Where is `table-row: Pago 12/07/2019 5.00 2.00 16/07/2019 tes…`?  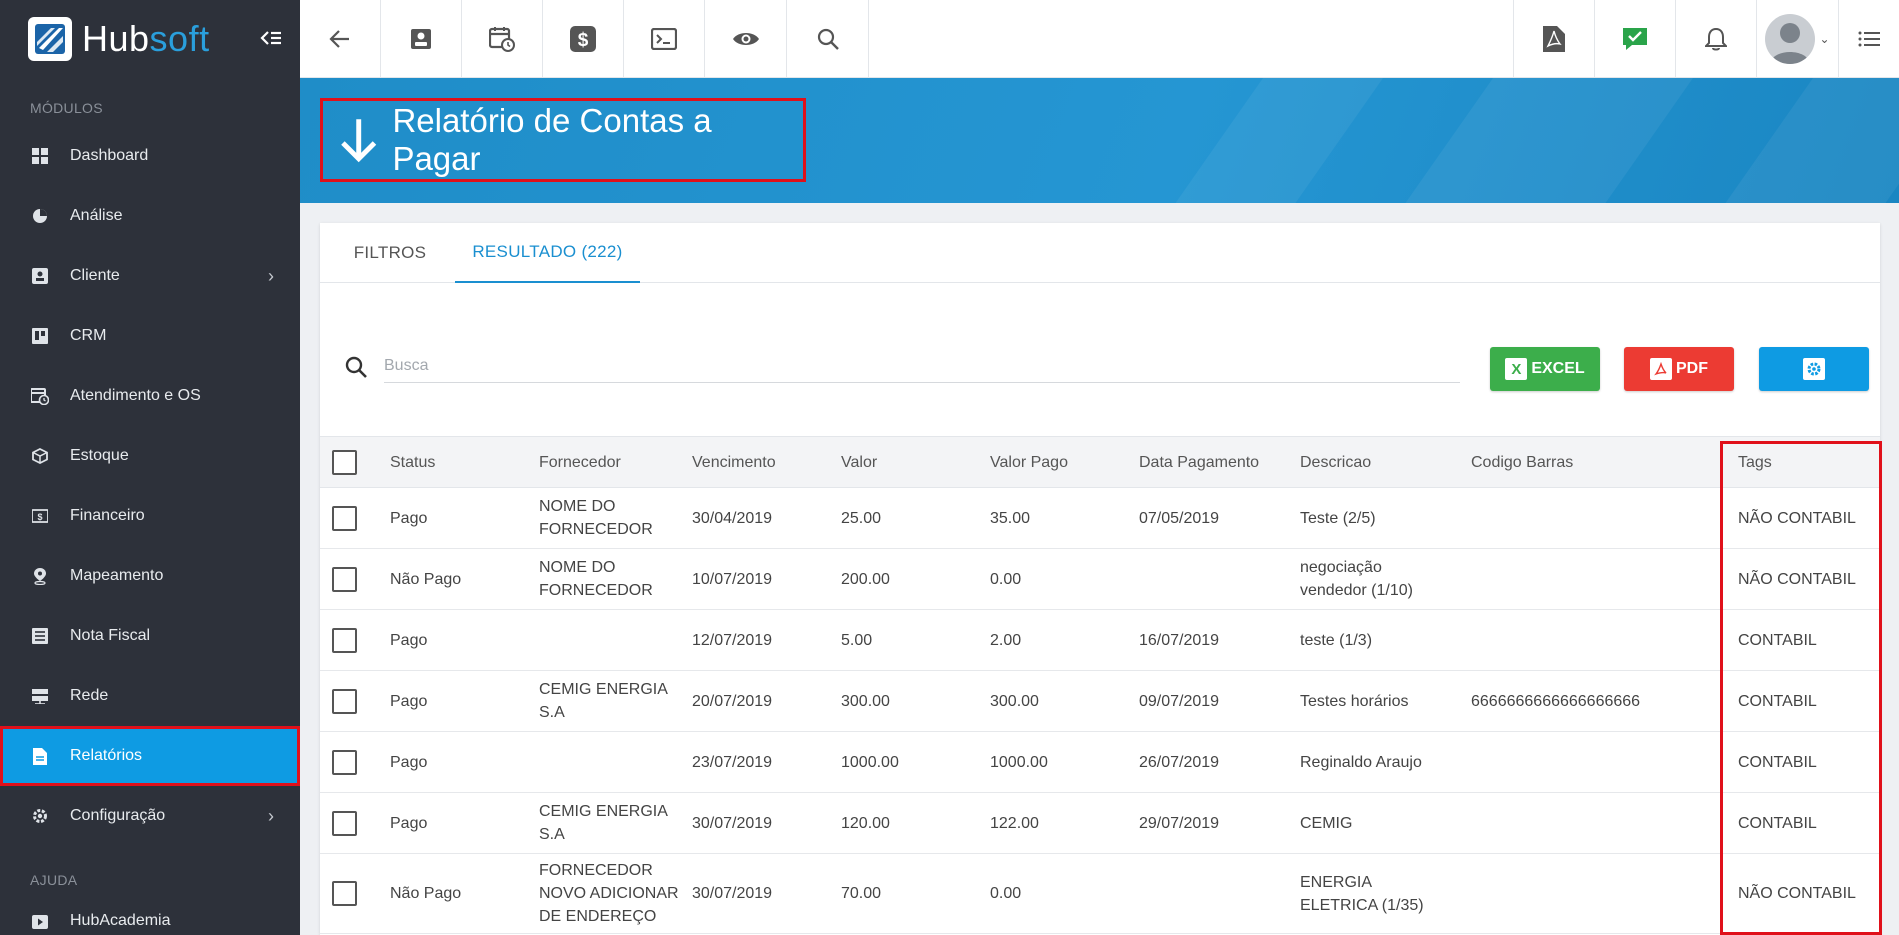 table-row: Pago 12/07/2019 5.00 2.00 16/07/2019 tes… is located at coordinates (1100, 640).